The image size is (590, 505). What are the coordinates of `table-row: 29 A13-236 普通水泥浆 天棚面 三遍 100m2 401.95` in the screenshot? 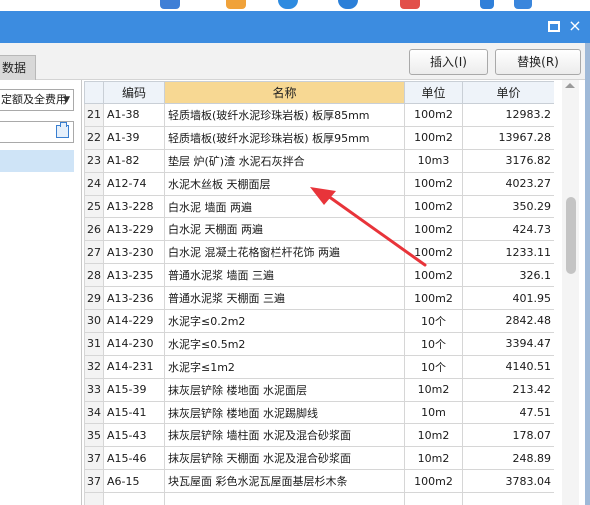 It's located at (319, 298).